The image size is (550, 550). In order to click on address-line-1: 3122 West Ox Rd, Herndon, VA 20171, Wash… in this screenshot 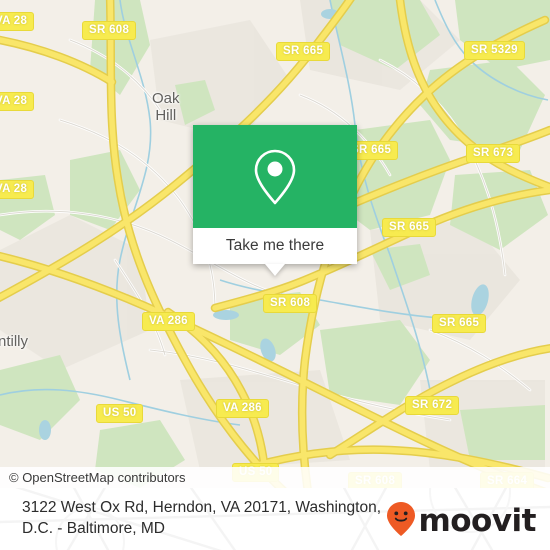, I will do `click(202, 507)`.